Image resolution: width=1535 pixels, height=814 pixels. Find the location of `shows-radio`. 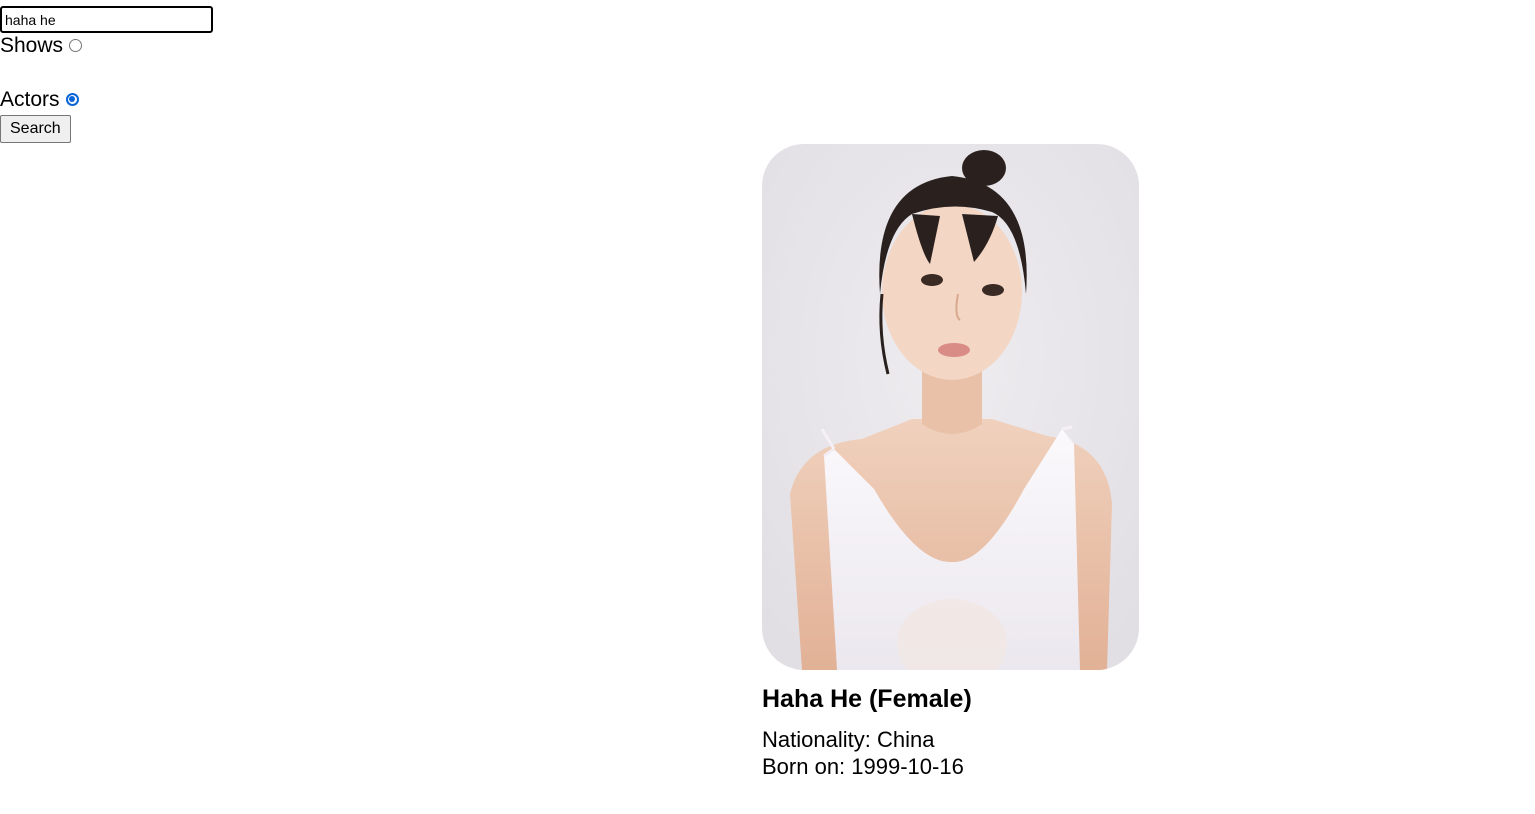

shows-radio is located at coordinates (76, 45).